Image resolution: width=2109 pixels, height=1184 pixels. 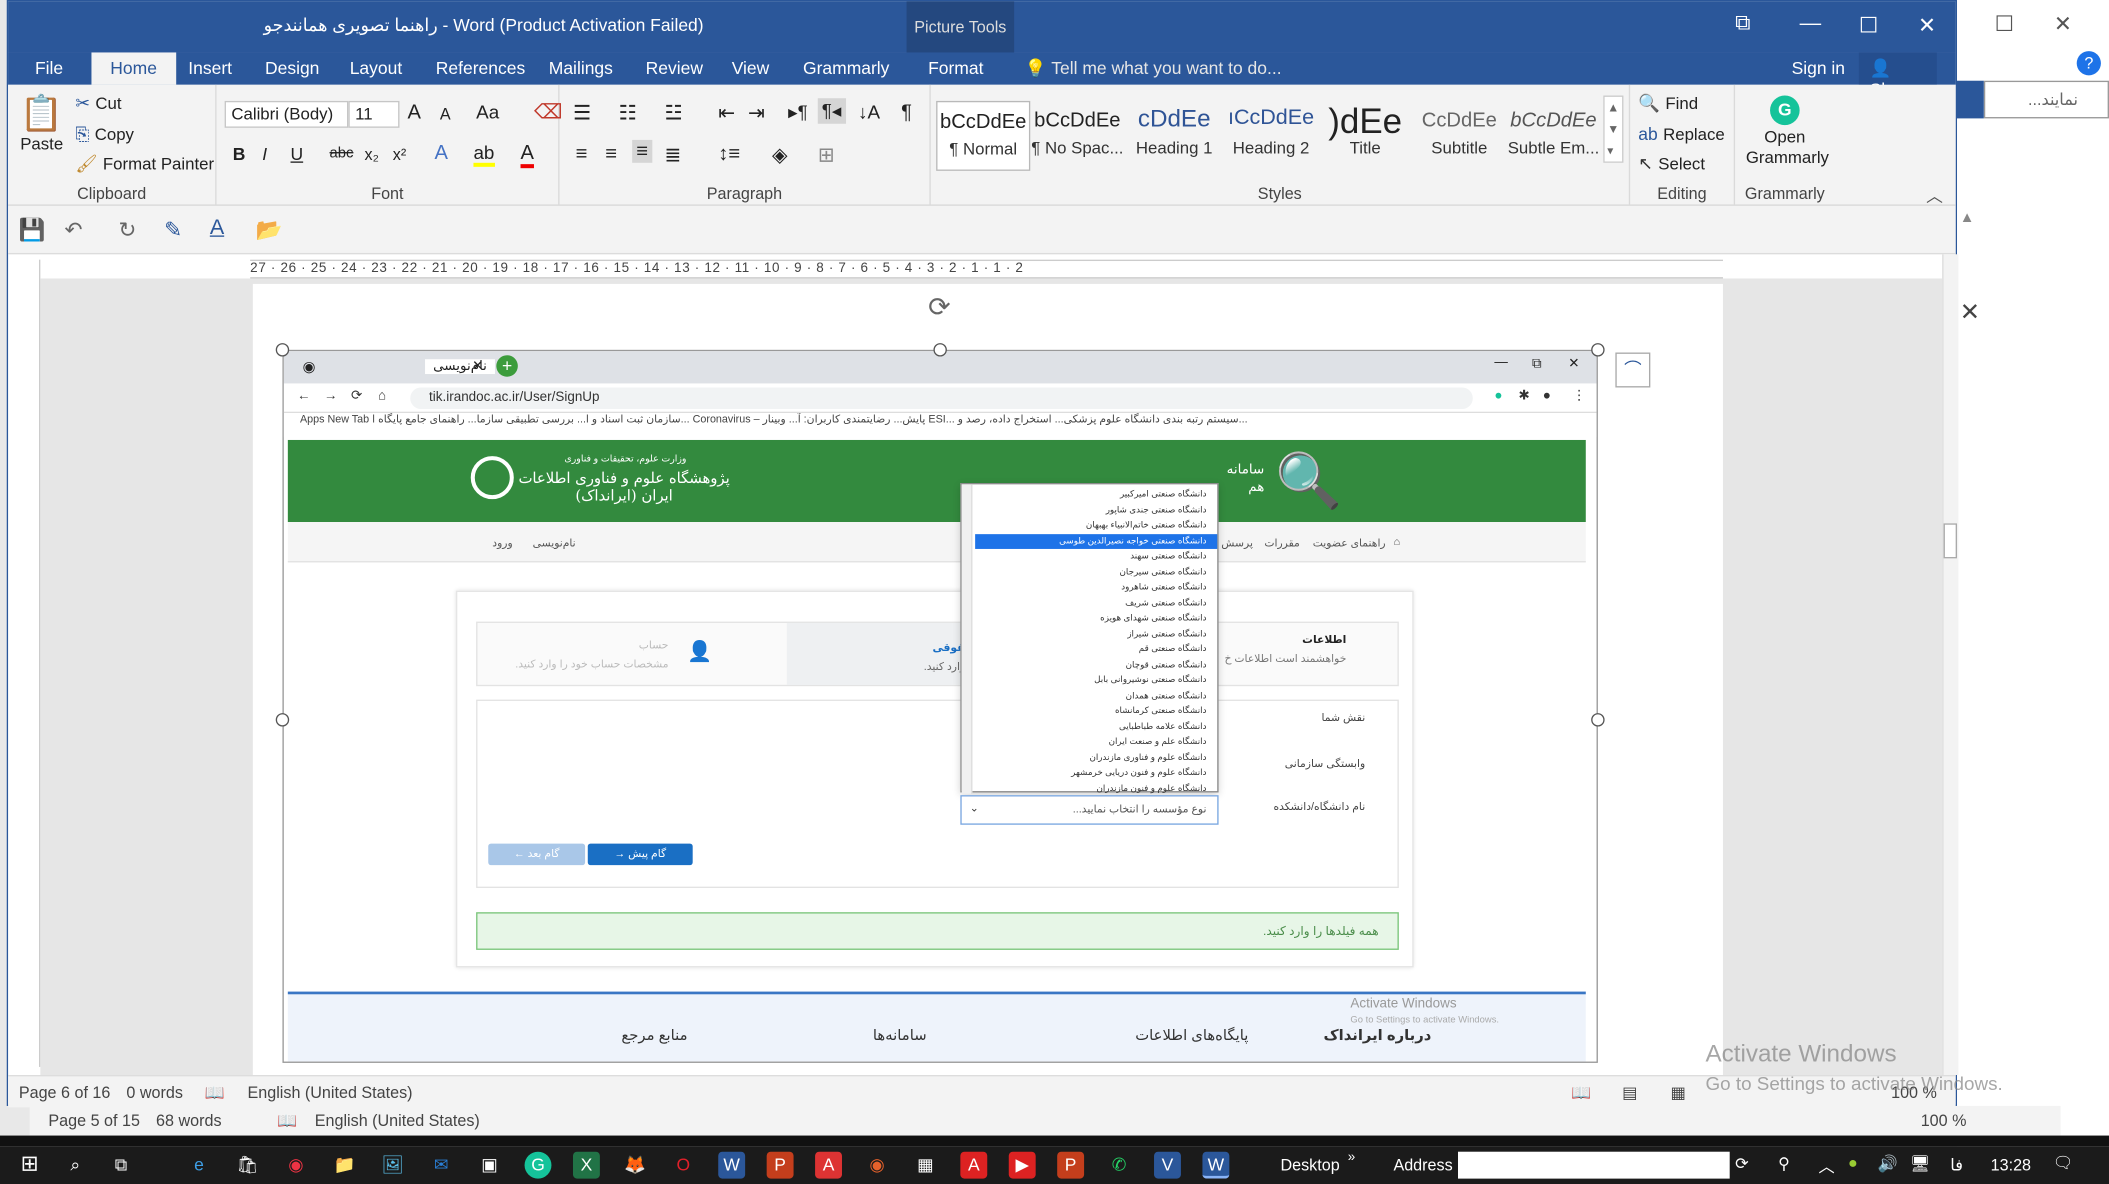 I want to click on acrobat-icon: A, so click(x=974, y=1165).